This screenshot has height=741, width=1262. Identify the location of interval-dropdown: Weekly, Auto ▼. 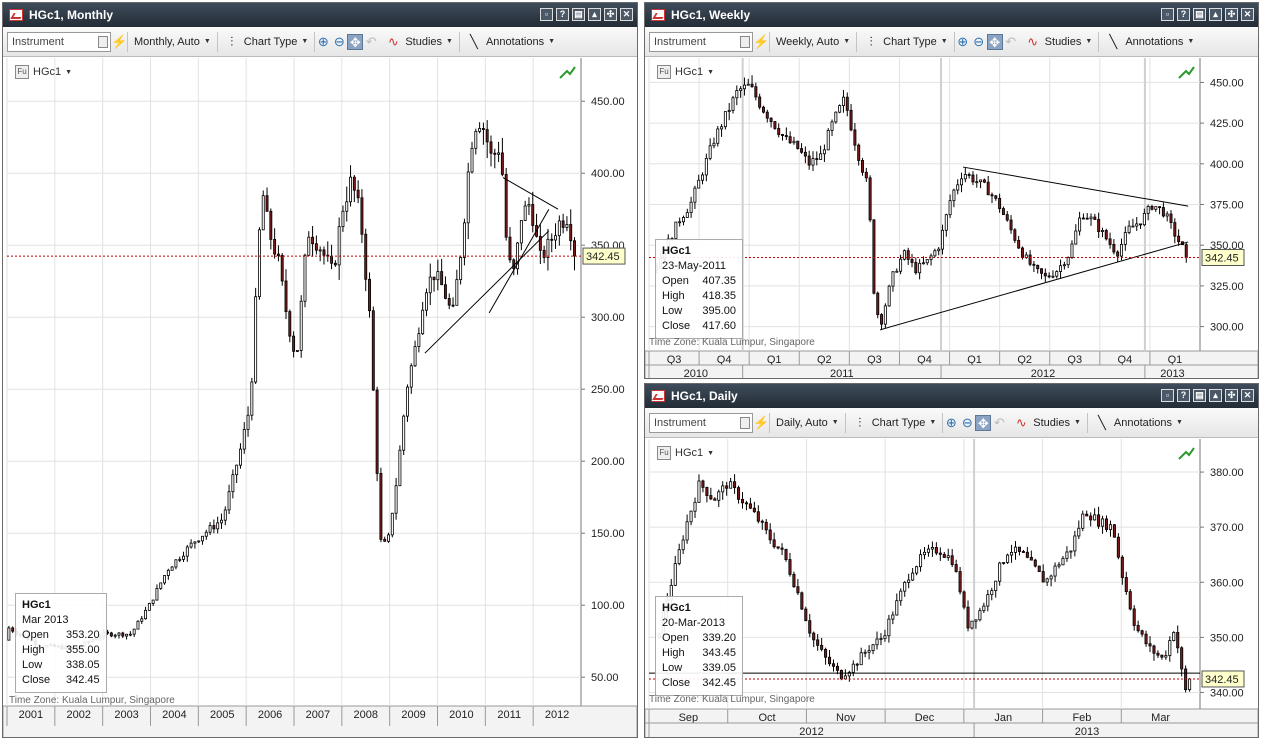
(813, 42).